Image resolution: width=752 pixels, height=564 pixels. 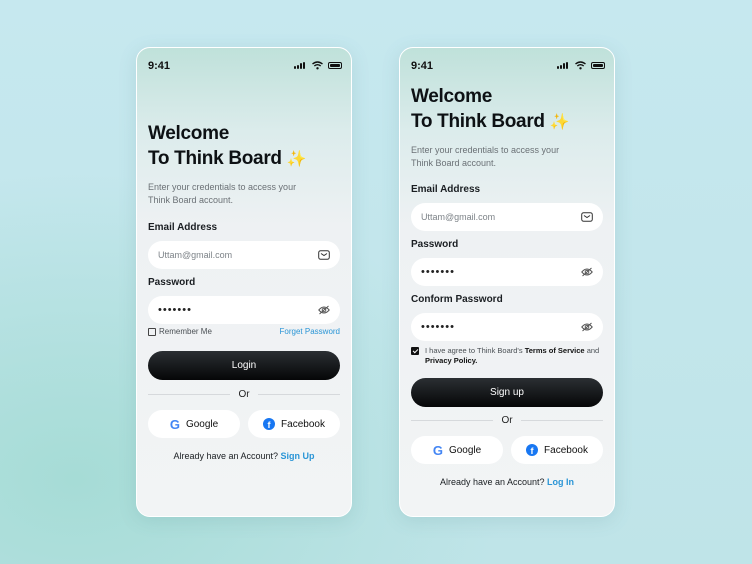 I want to click on log-in-link: Log In, so click(x=560, y=482).